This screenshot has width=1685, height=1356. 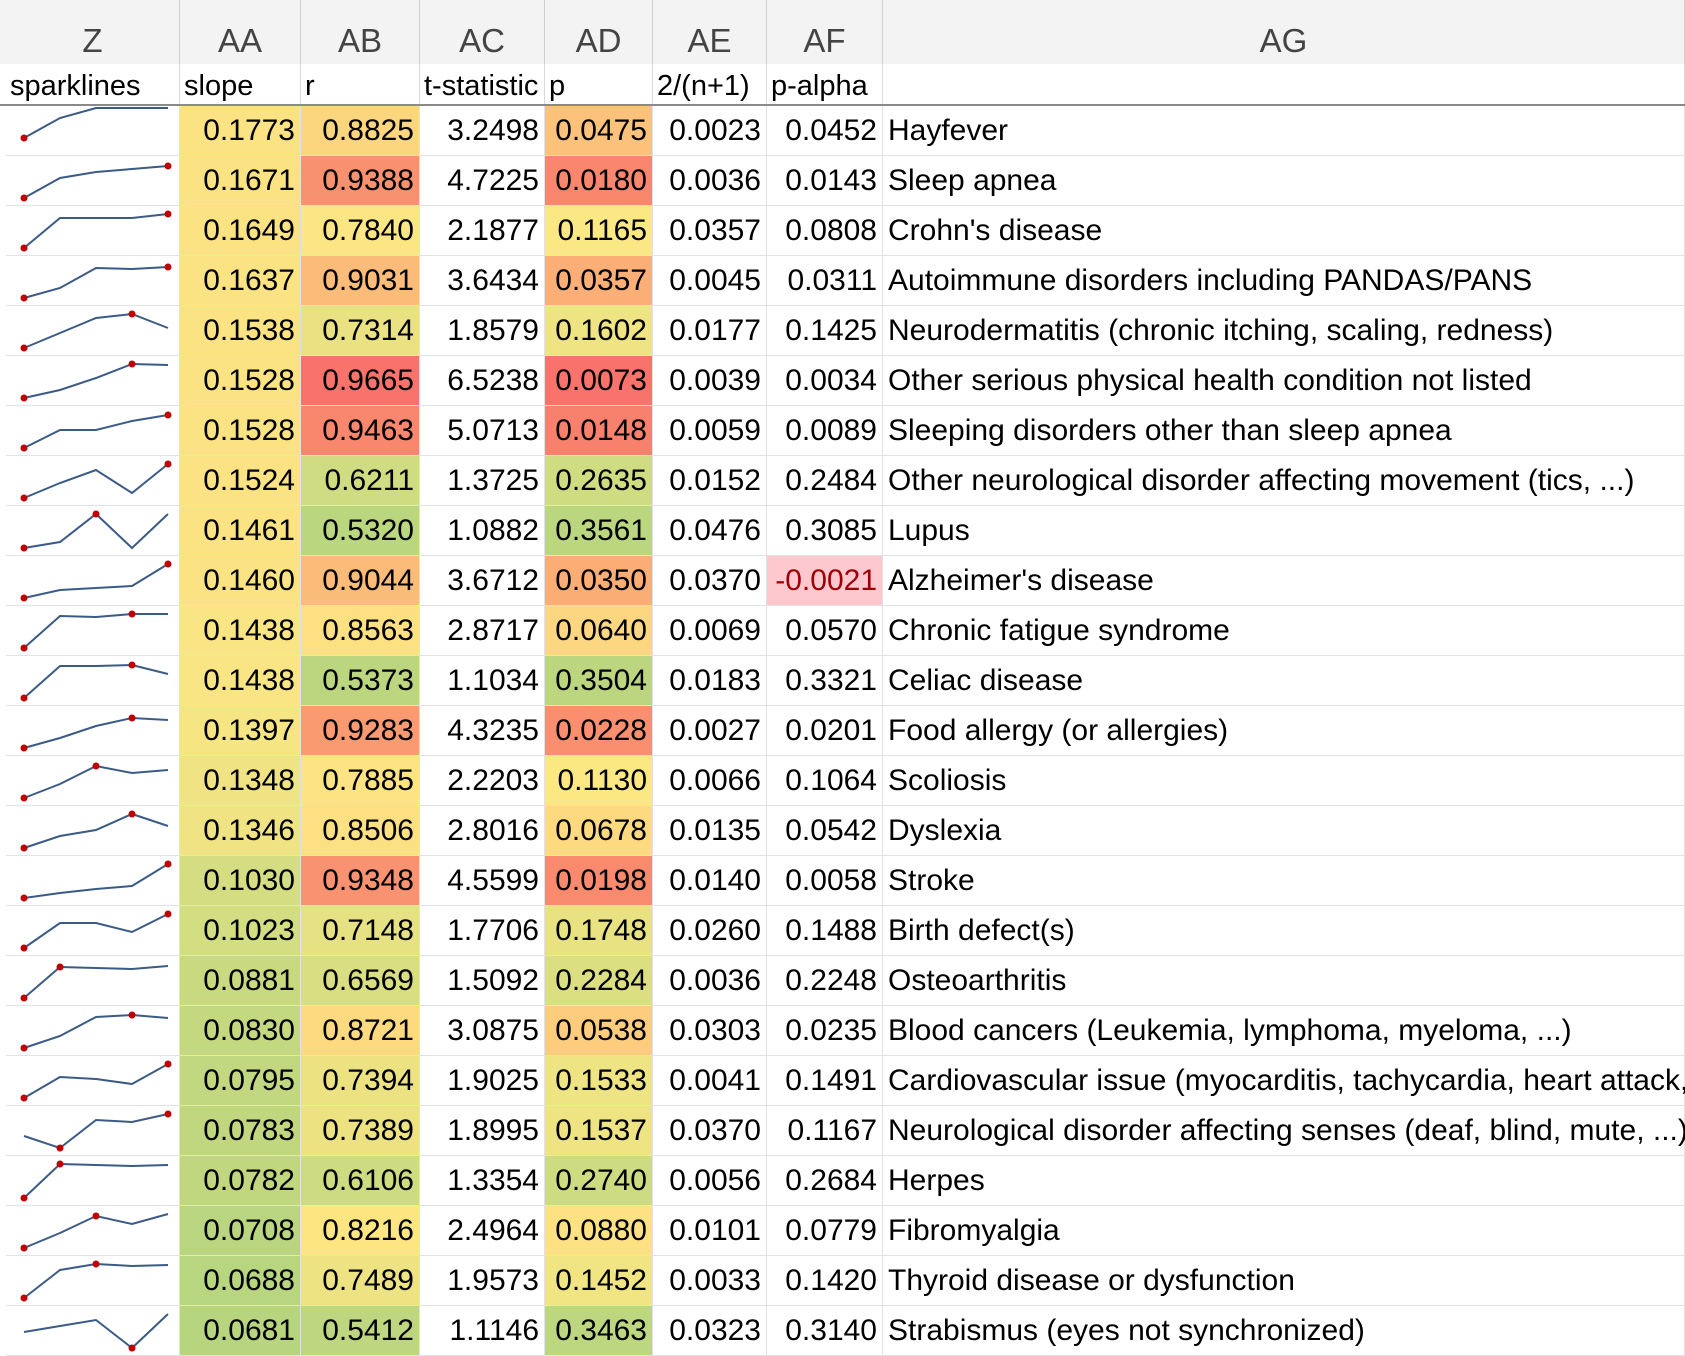 I want to click on p-cell: 0.1748, so click(x=599, y=931).